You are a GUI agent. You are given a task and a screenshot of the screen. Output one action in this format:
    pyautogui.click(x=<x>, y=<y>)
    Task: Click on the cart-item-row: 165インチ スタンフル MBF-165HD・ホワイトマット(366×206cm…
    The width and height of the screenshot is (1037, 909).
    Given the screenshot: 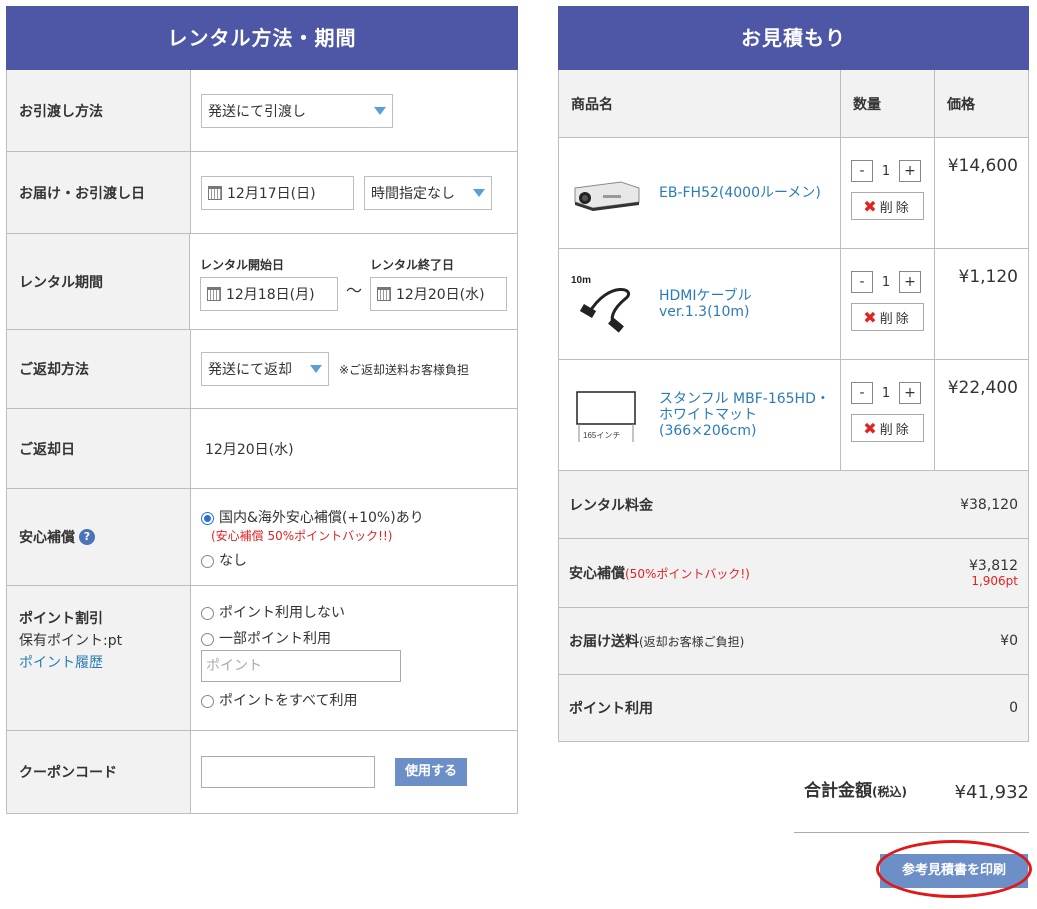 What is the action you would take?
    pyautogui.click(x=793, y=414)
    